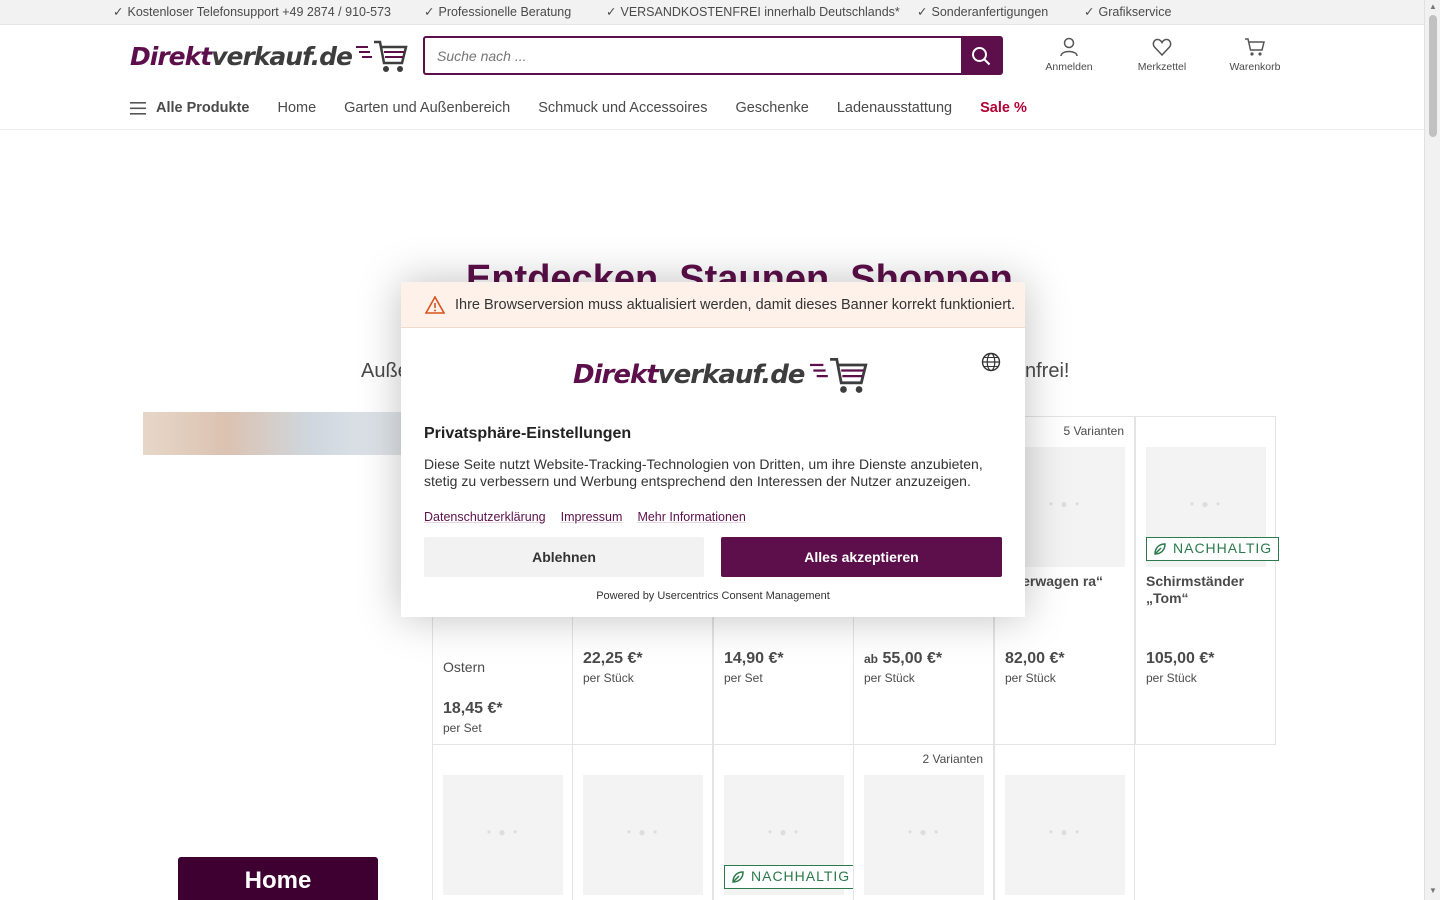 This screenshot has width=1440, height=900. What do you see at coordinates (1255, 67) in the screenshot?
I see `cart-label: Warenkorb` at bounding box center [1255, 67].